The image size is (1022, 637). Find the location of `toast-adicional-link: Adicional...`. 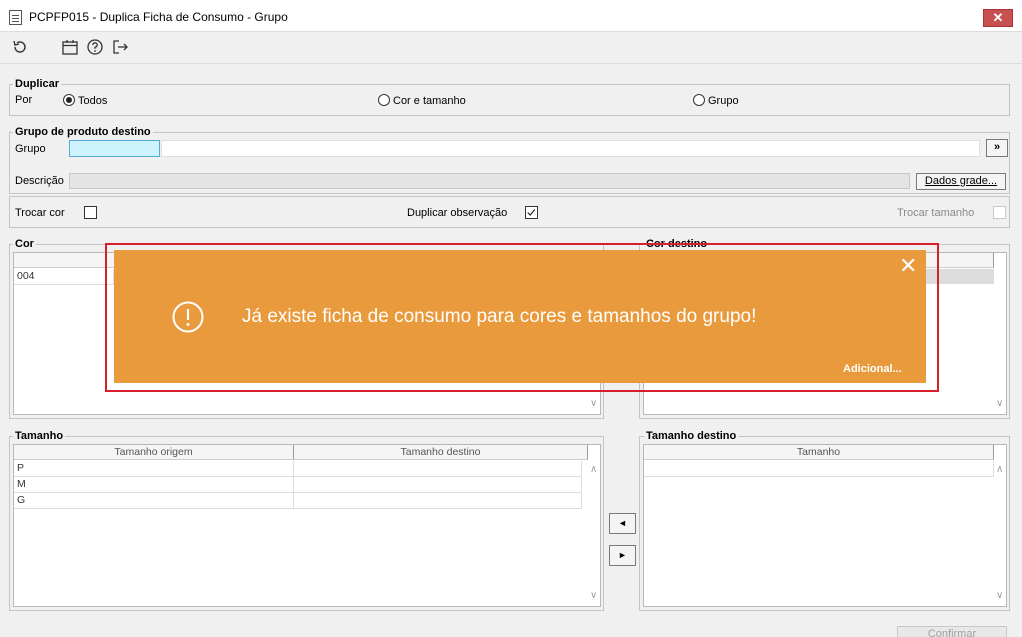

toast-adicional-link: Adicional... is located at coordinates (872, 369).